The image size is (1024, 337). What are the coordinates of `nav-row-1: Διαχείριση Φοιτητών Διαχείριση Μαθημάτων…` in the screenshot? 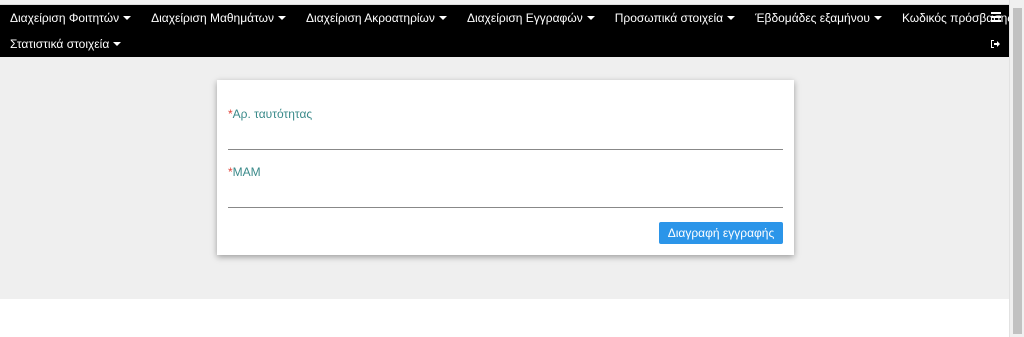 It's located at (512, 18).